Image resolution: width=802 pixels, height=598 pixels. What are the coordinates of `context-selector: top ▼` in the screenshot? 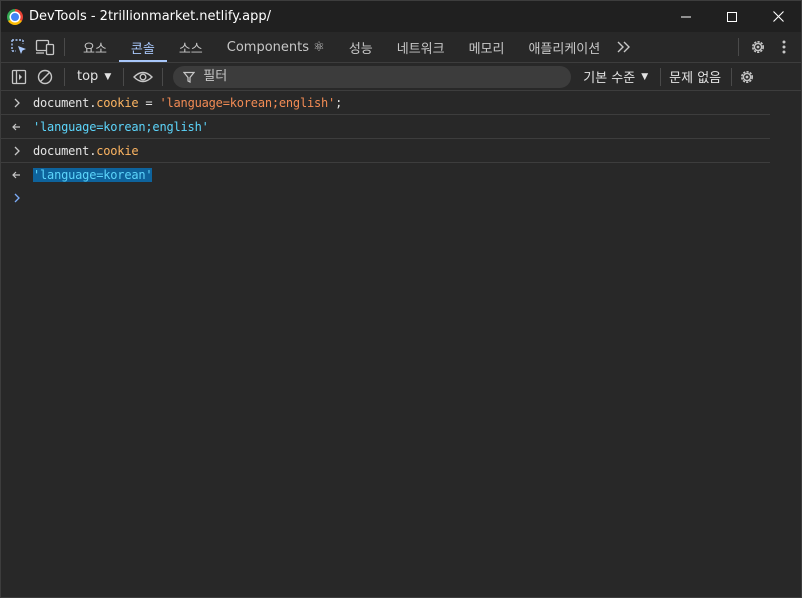 It's located at (94, 77).